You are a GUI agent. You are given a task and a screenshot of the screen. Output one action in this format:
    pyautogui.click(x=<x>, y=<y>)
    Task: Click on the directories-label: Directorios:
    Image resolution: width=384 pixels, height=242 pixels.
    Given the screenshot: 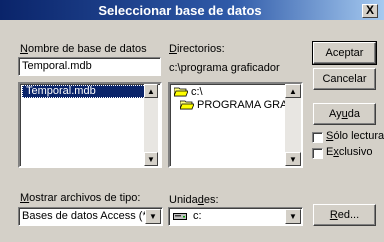 What is the action you would take?
    pyautogui.click(x=197, y=49)
    